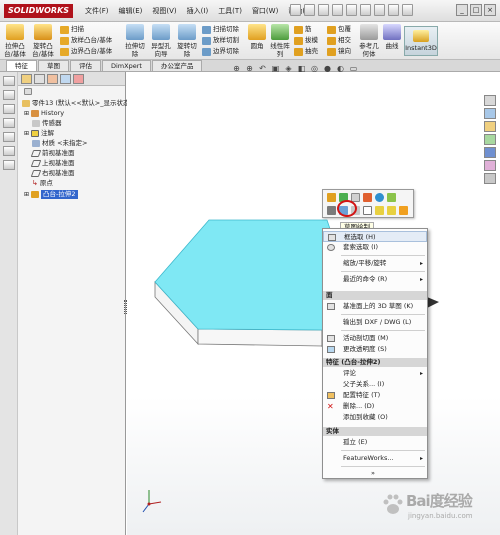 The height and width of the screenshot is (535, 500). What do you see at coordinates (220, 51) in the screenshot?
I see `boundary-cut-button: 边界切除` at bounding box center [220, 51].